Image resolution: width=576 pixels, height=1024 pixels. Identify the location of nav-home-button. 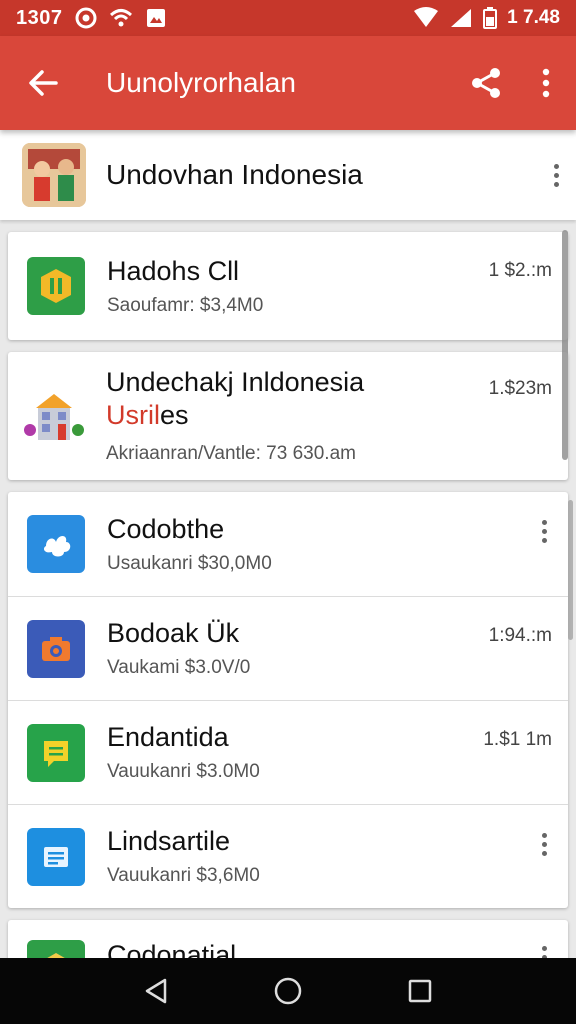
(288, 991).